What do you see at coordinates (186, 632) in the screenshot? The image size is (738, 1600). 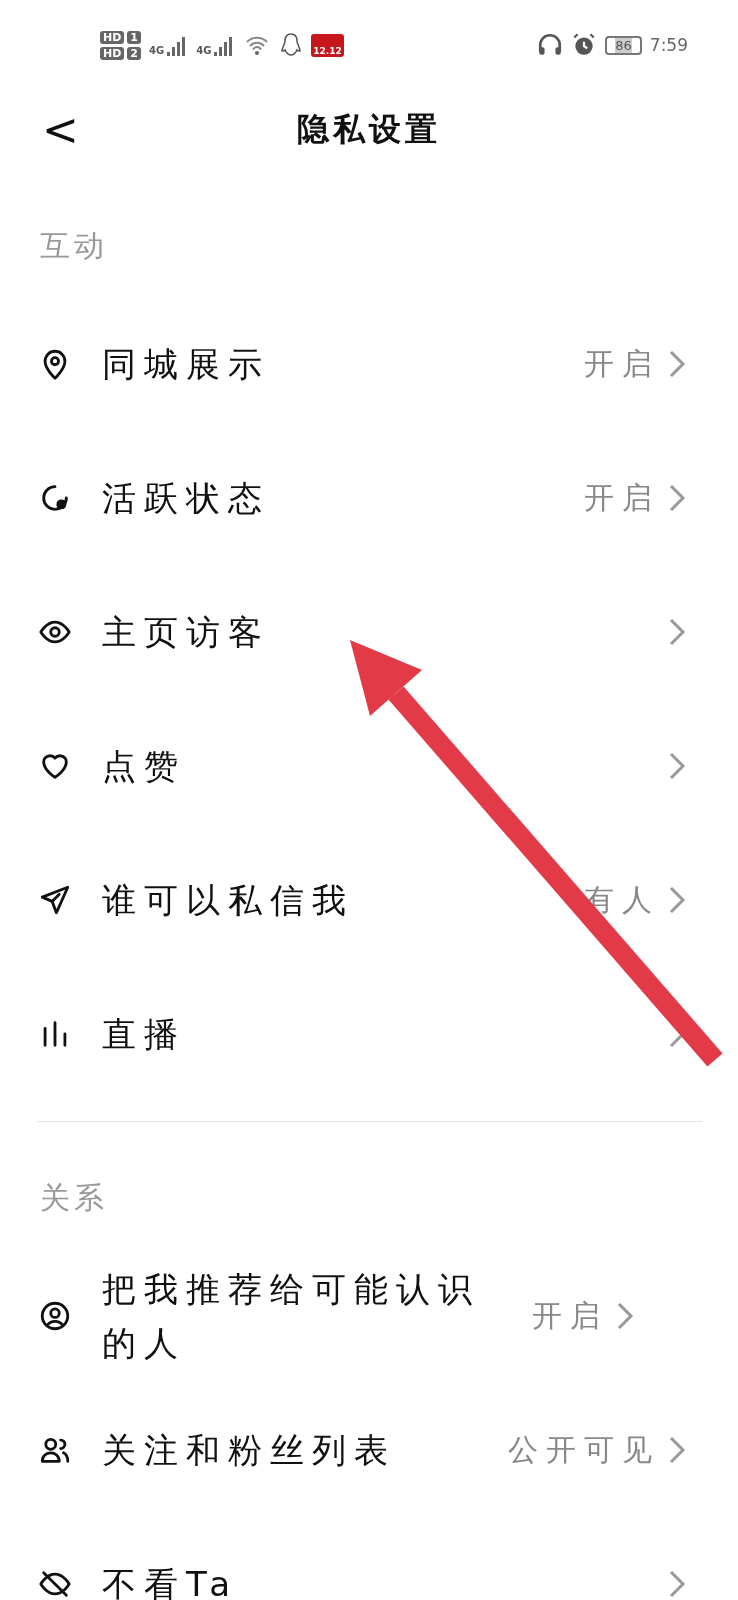 I see `row-label: 主页访客` at bounding box center [186, 632].